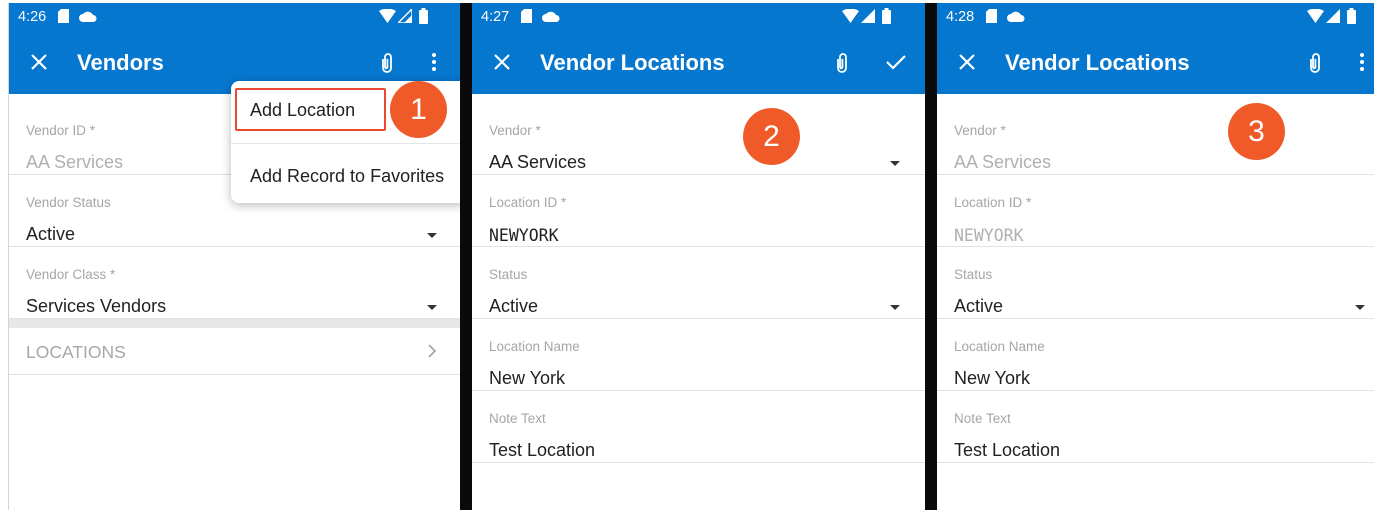 This screenshot has height=510, width=1374. Describe the element at coordinates (418, 109) in the screenshot. I see `step-badge: 1` at that location.